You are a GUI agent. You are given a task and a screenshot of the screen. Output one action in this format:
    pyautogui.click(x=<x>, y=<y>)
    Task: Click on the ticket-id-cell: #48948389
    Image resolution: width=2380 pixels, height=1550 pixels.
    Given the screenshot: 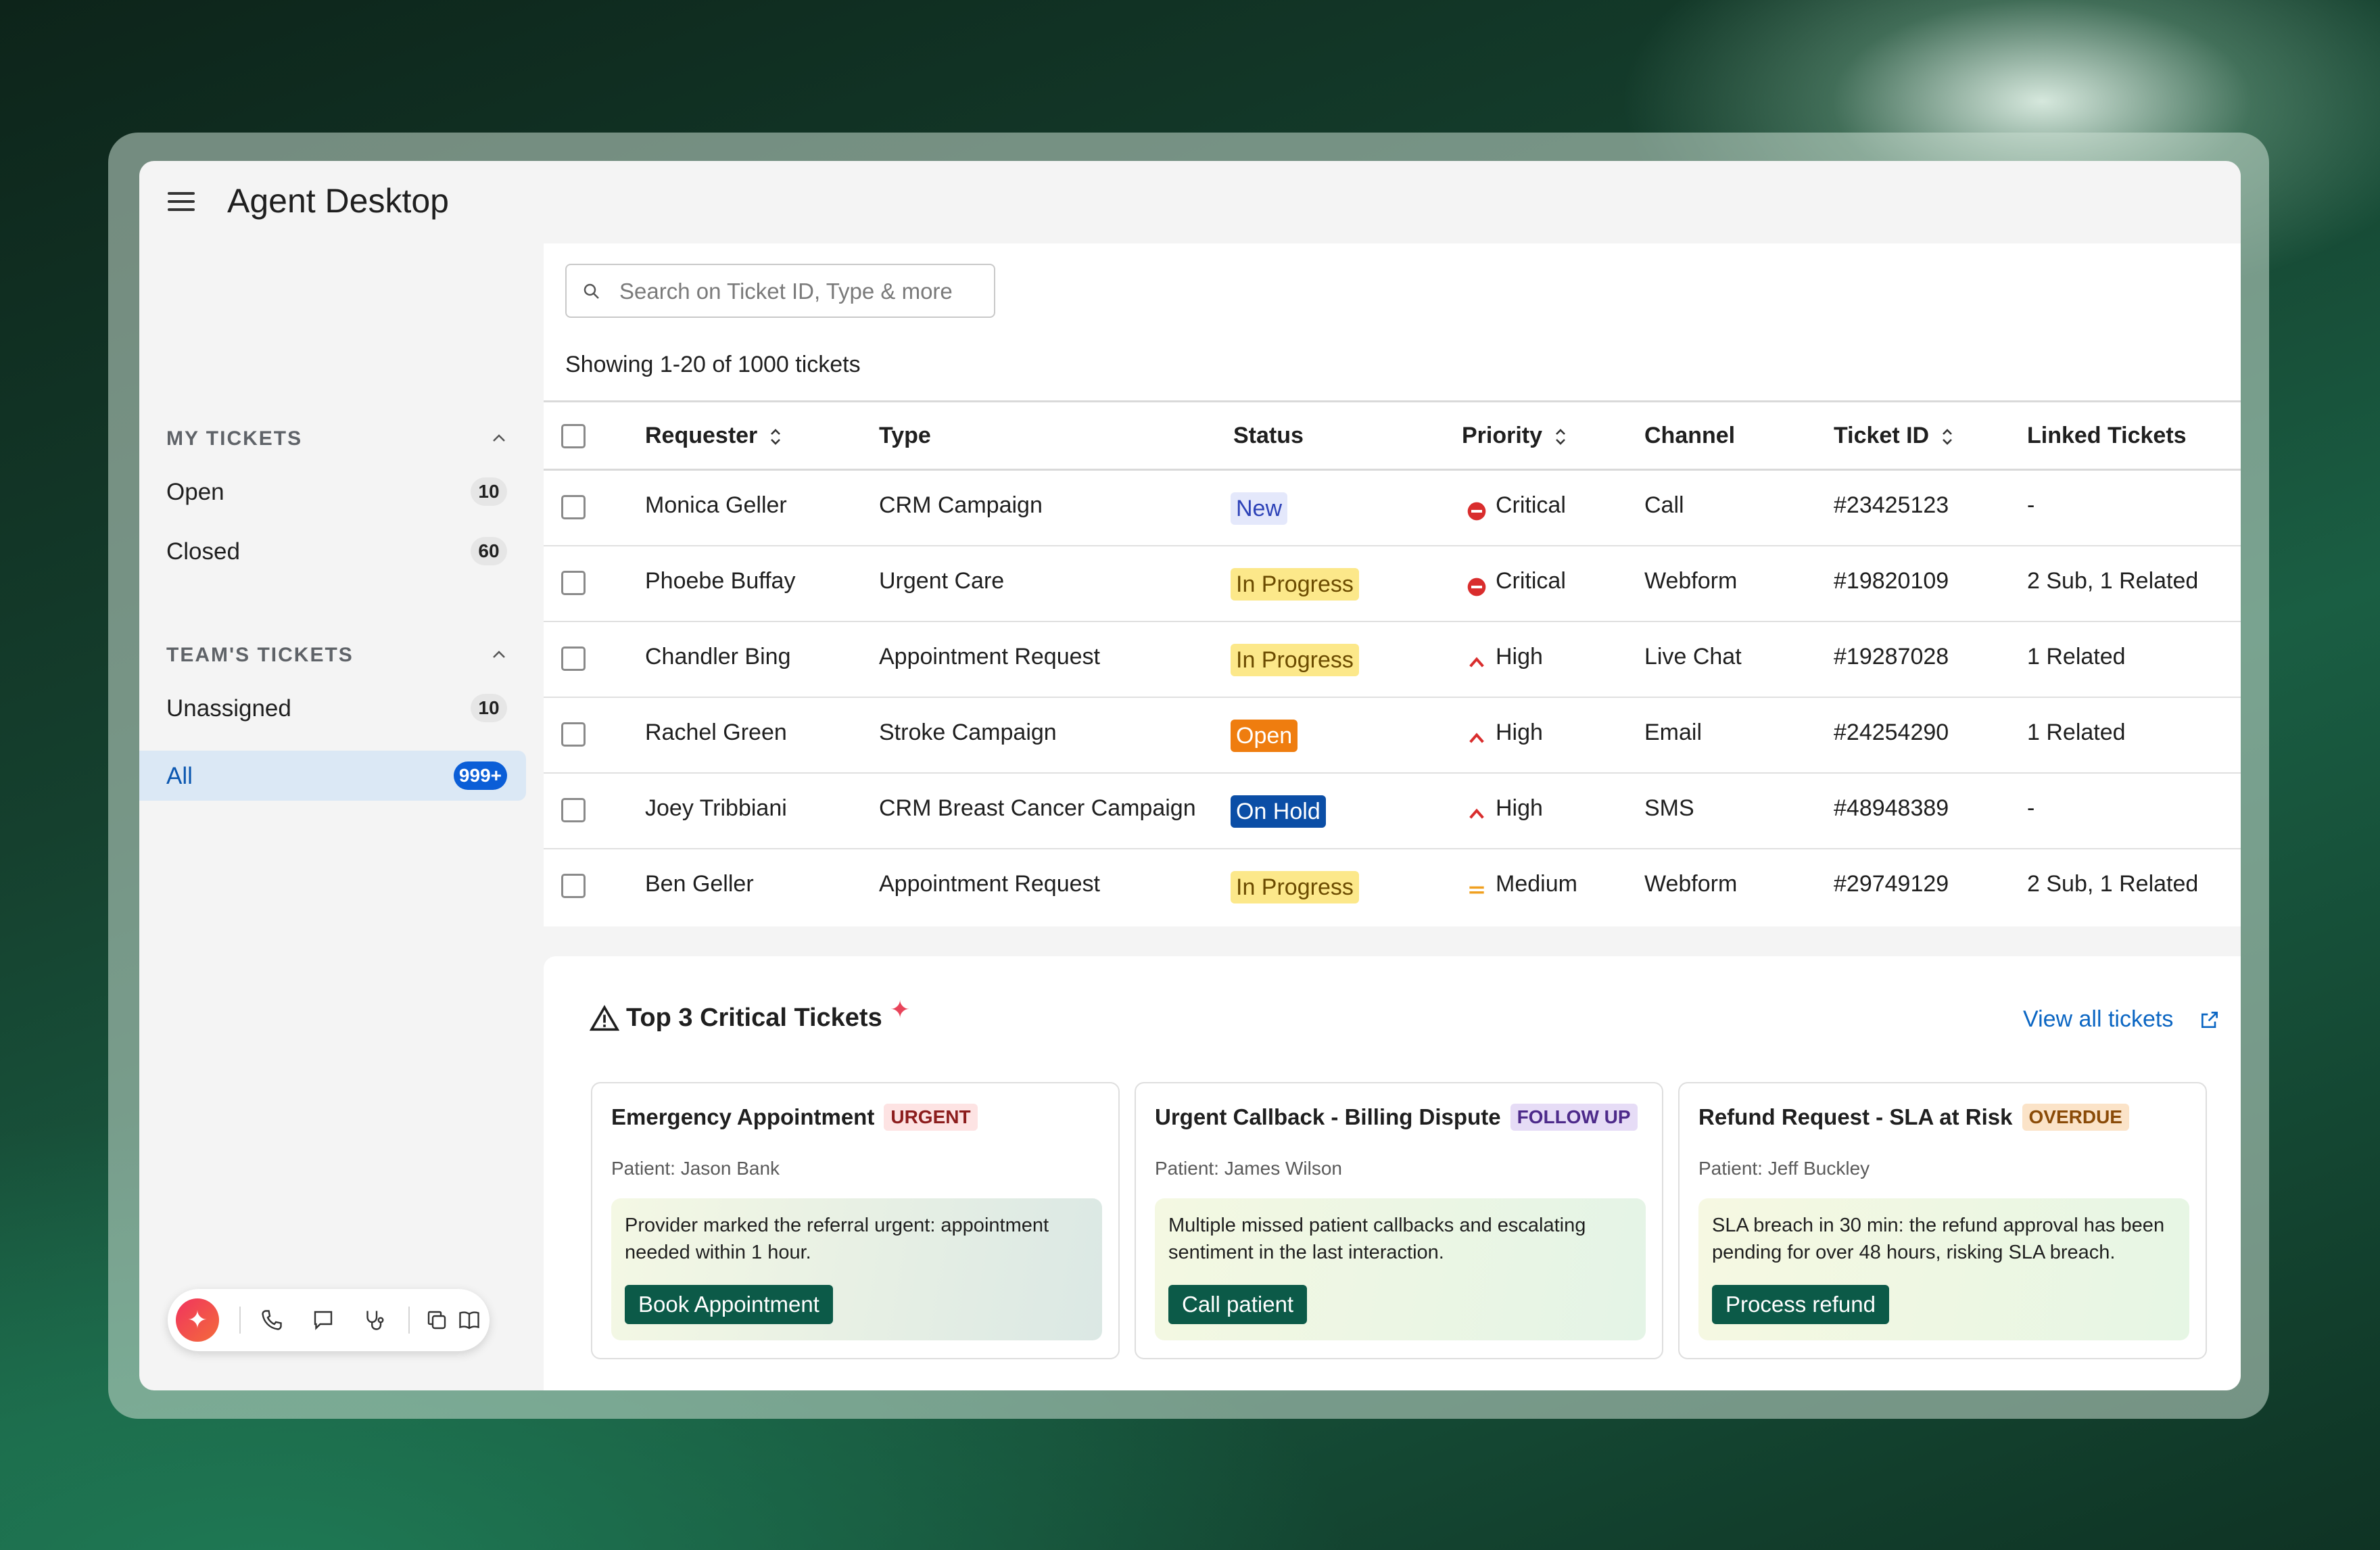 What is the action you would take?
    pyautogui.click(x=1891, y=808)
    